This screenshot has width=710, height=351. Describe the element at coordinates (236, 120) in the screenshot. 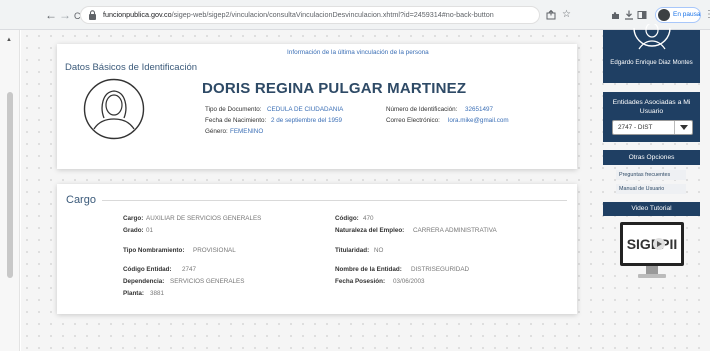

I see `birth-date-label: Fecha de Nacimiento:` at that location.